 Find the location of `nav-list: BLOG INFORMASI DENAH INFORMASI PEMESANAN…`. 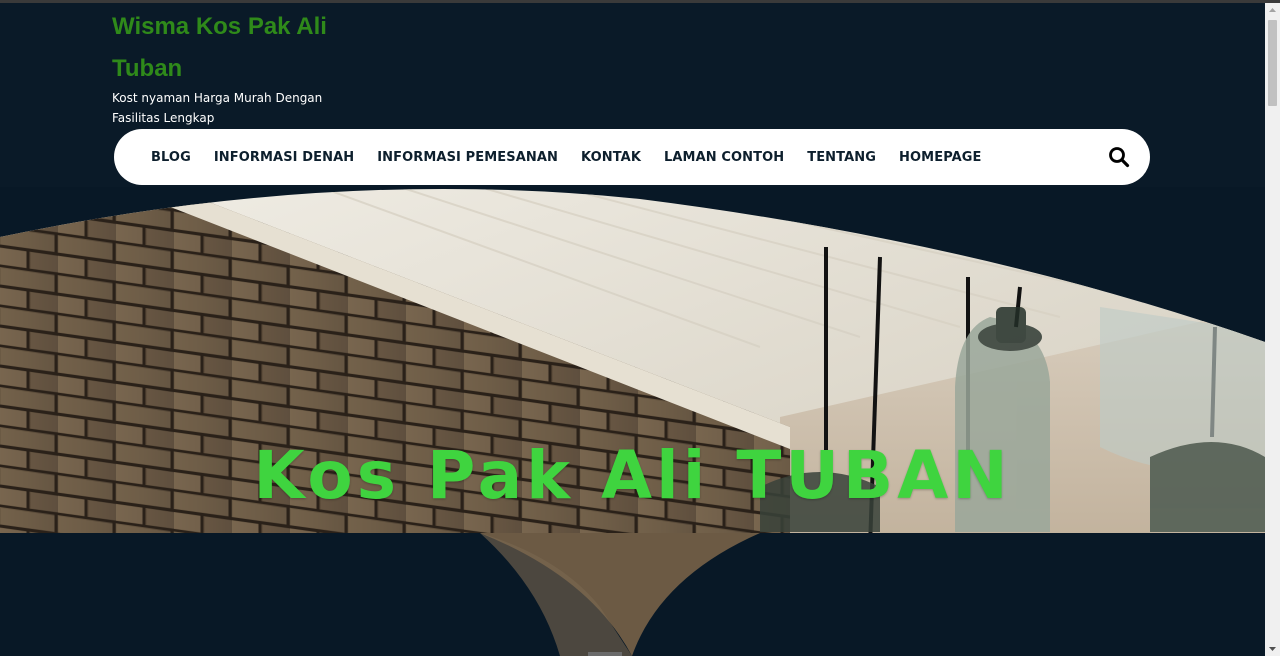

nav-list: BLOG INFORMASI DENAH INFORMASI PEMESANAN… is located at coordinates (578, 157).